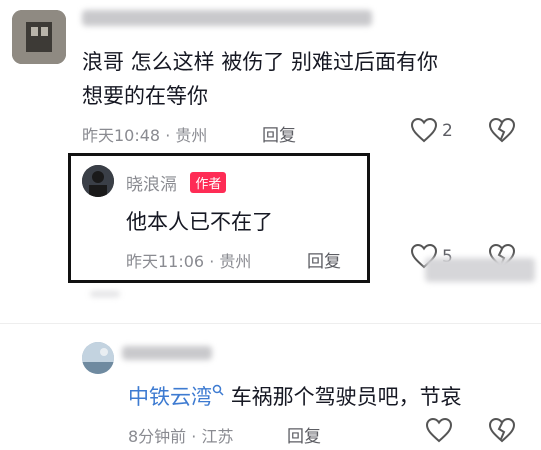  I want to click on search-topic-icon, so click(218, 390).